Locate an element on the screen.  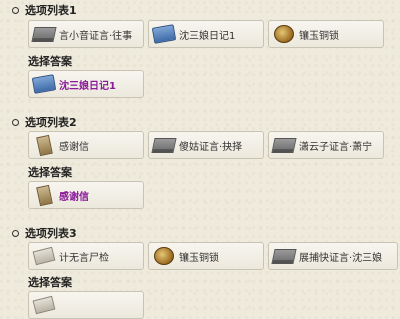
option-item: 展捕快证言·沈三娘 is located at coordinates (333, 256).